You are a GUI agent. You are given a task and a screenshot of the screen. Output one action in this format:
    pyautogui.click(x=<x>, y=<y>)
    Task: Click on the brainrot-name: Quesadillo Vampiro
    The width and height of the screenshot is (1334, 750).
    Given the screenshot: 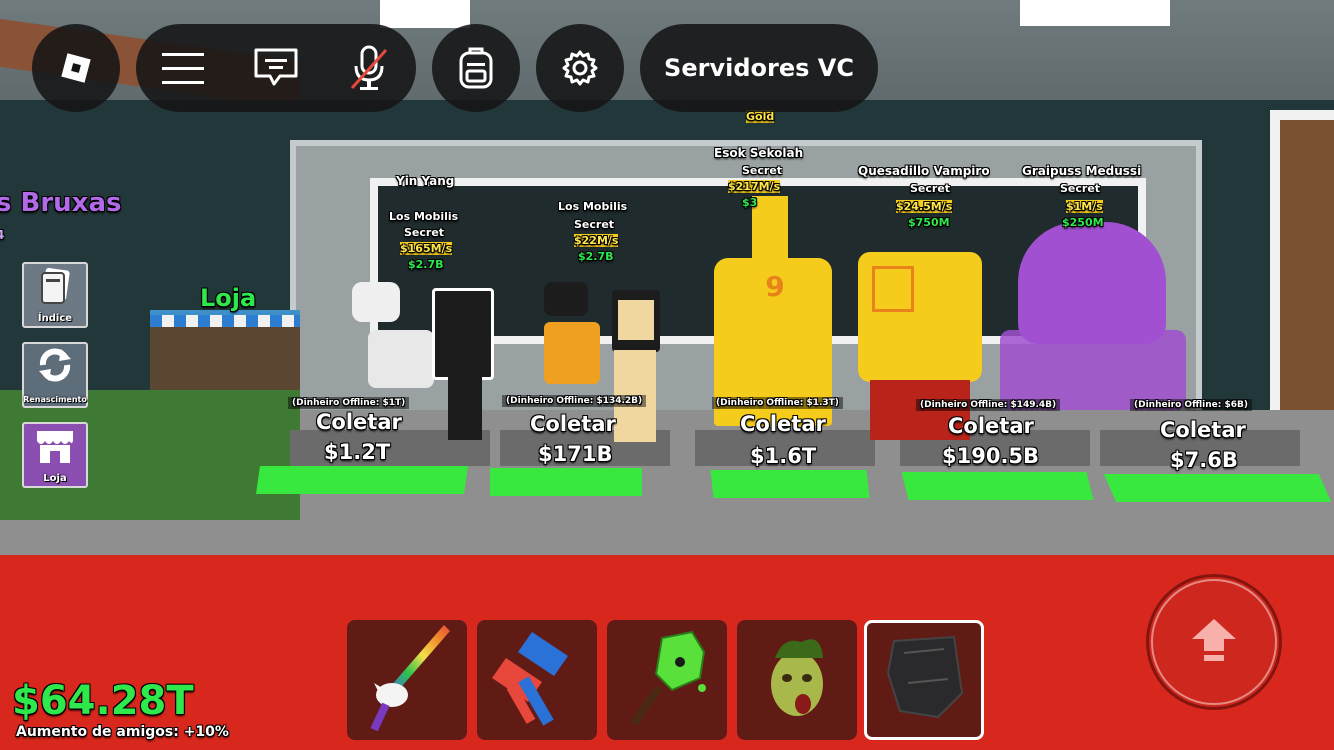 What is the action you would take?
    pyautogui.click(x=924, y=171)
    